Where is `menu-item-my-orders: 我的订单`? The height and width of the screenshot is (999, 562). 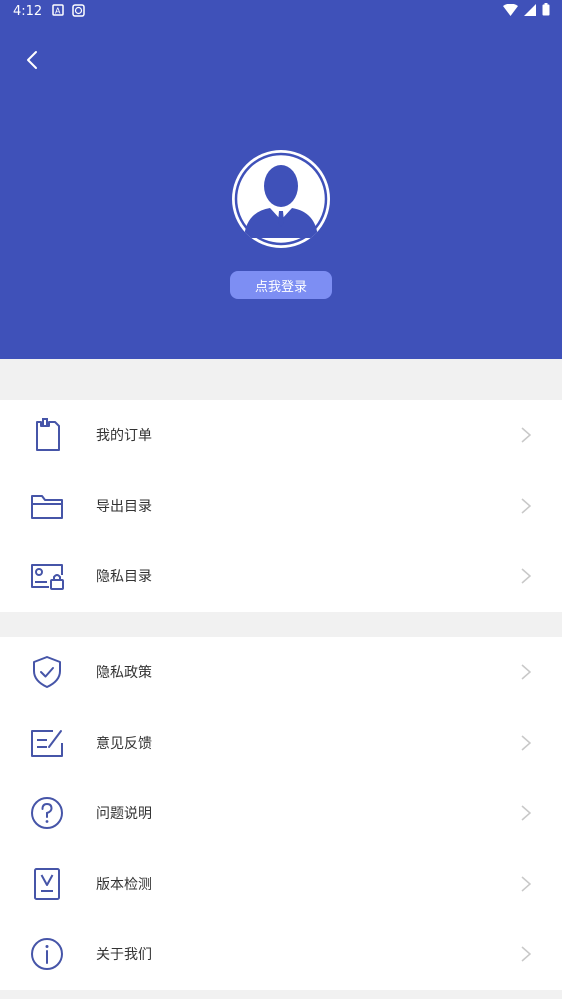
menu-item-my-orders: 我的订单 is located at coordinates (281, 435).